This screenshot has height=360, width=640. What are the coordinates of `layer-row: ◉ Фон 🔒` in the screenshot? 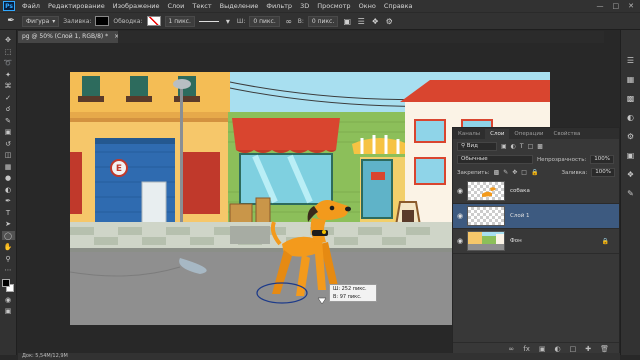 It's located at (536, 241).